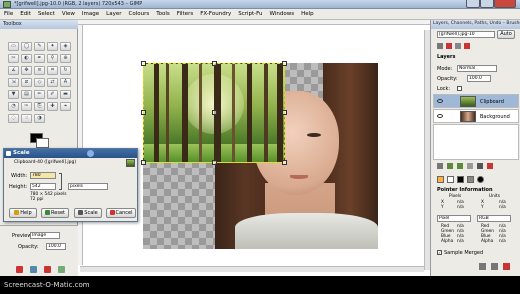 Image resolution: width=520 pixels, height=294 pixels. I want to click on menu-edit: Edit, so click(25, 14).